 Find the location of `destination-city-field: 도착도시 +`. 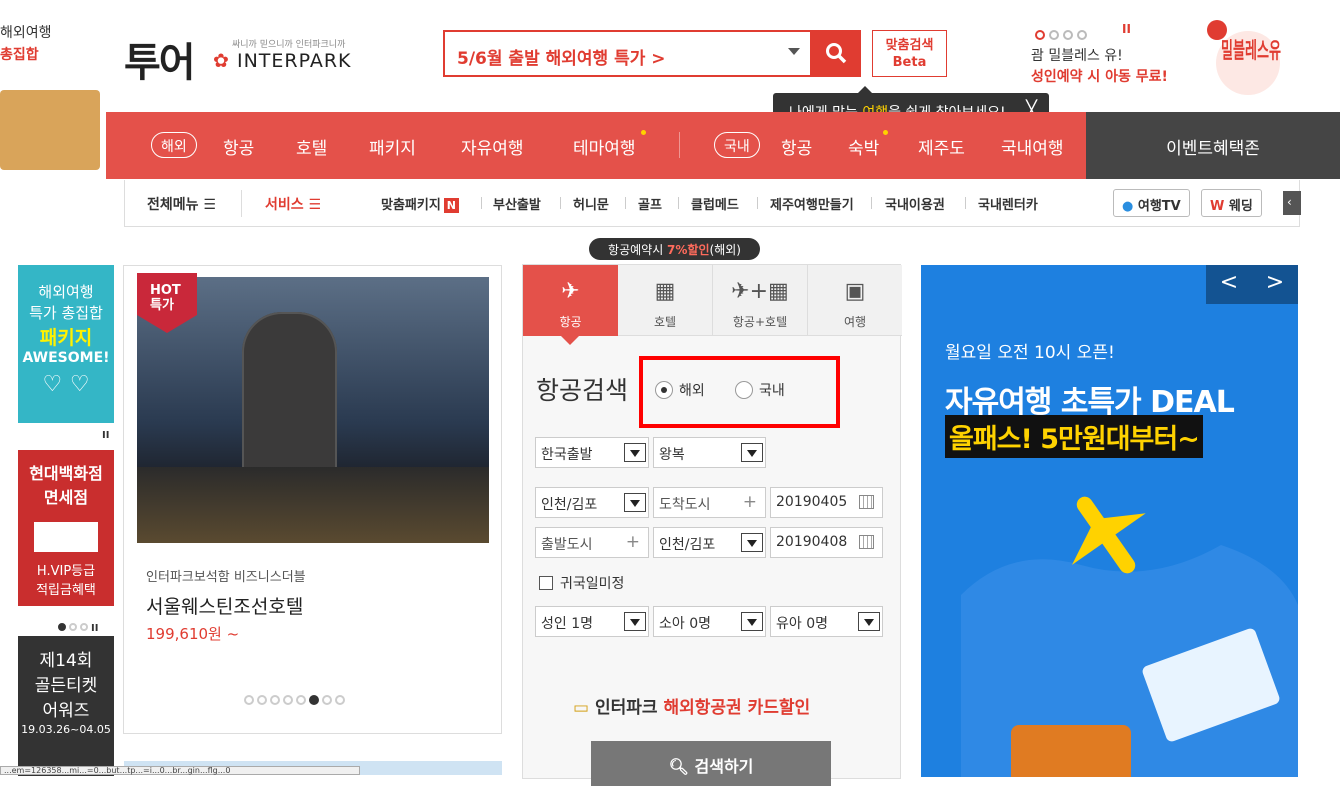

destination-city-field: 도착도시 + is located at coordinates (709, 502).